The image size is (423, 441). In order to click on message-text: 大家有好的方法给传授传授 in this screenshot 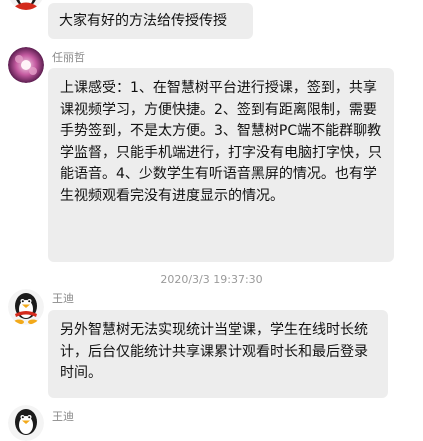, I will do `click(143, 21)`.